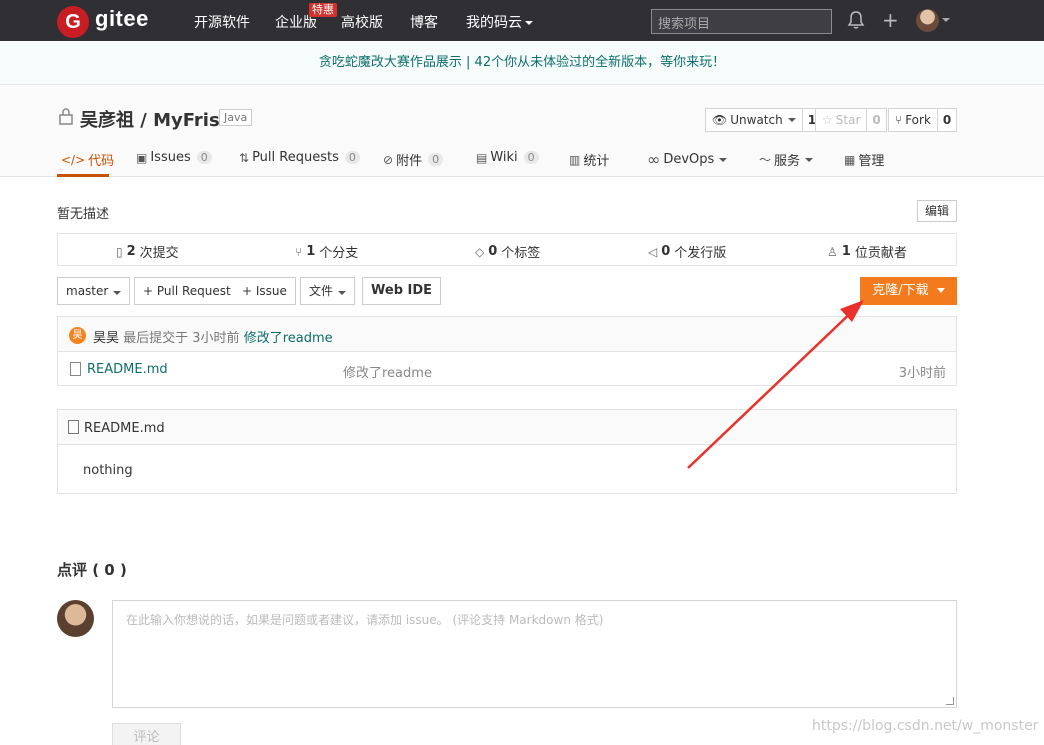  What do you see at coordinates (765, 160) in the screenshot?
I see `pulse-icon: 〜` at bounding box center [765, 160].